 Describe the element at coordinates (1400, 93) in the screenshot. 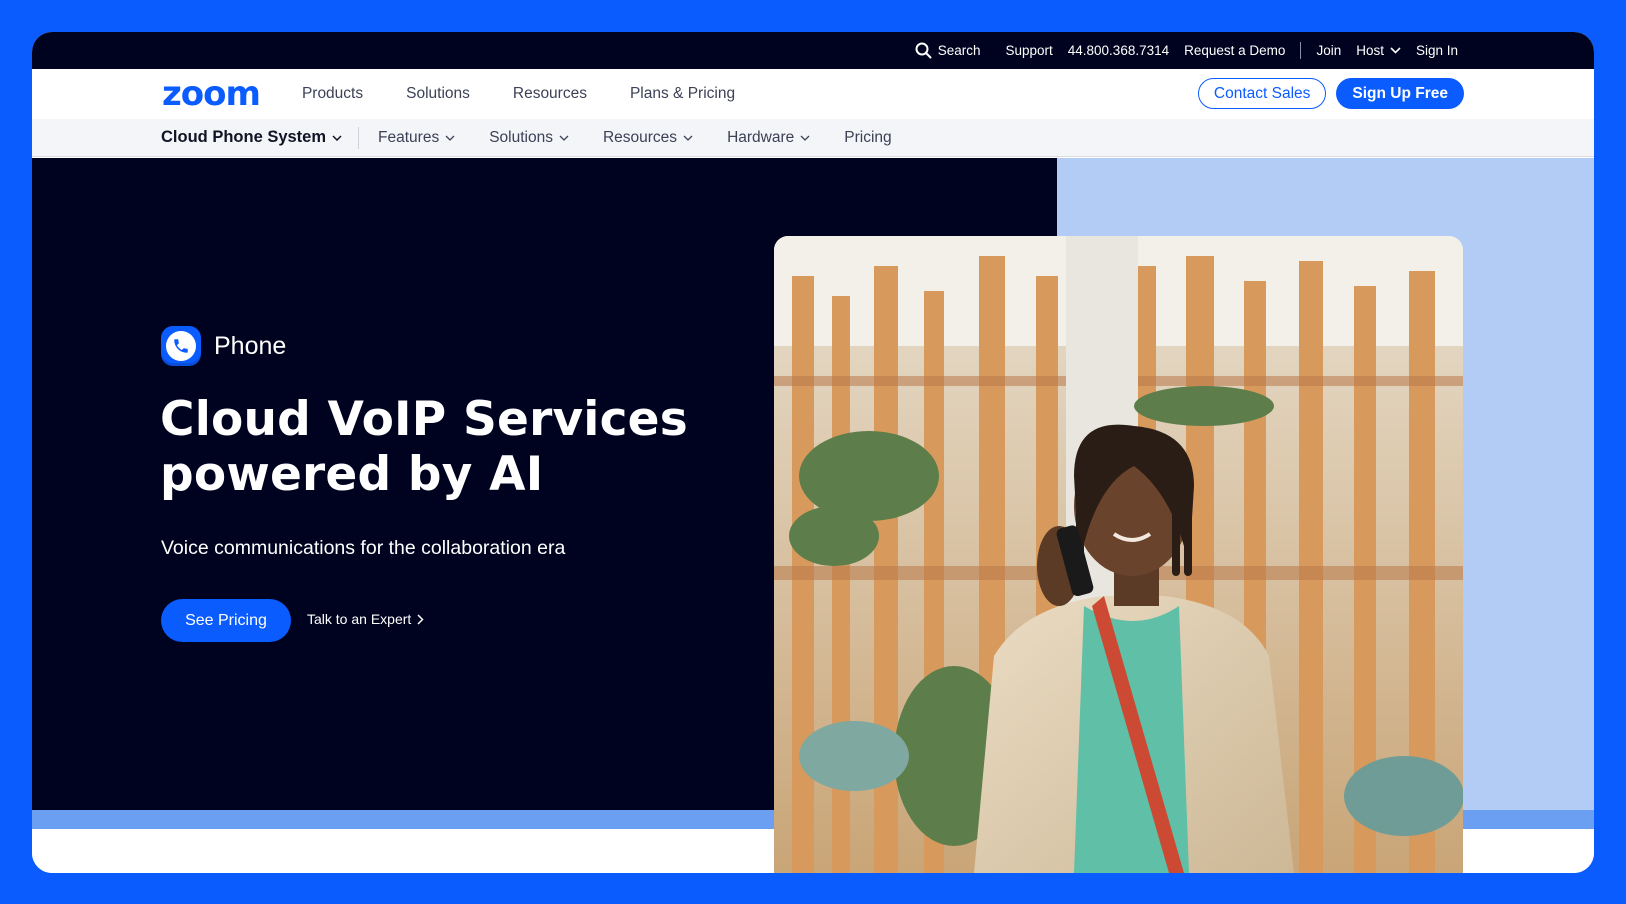

I see `sign-up-free-button: Sign Up Free` at that location.